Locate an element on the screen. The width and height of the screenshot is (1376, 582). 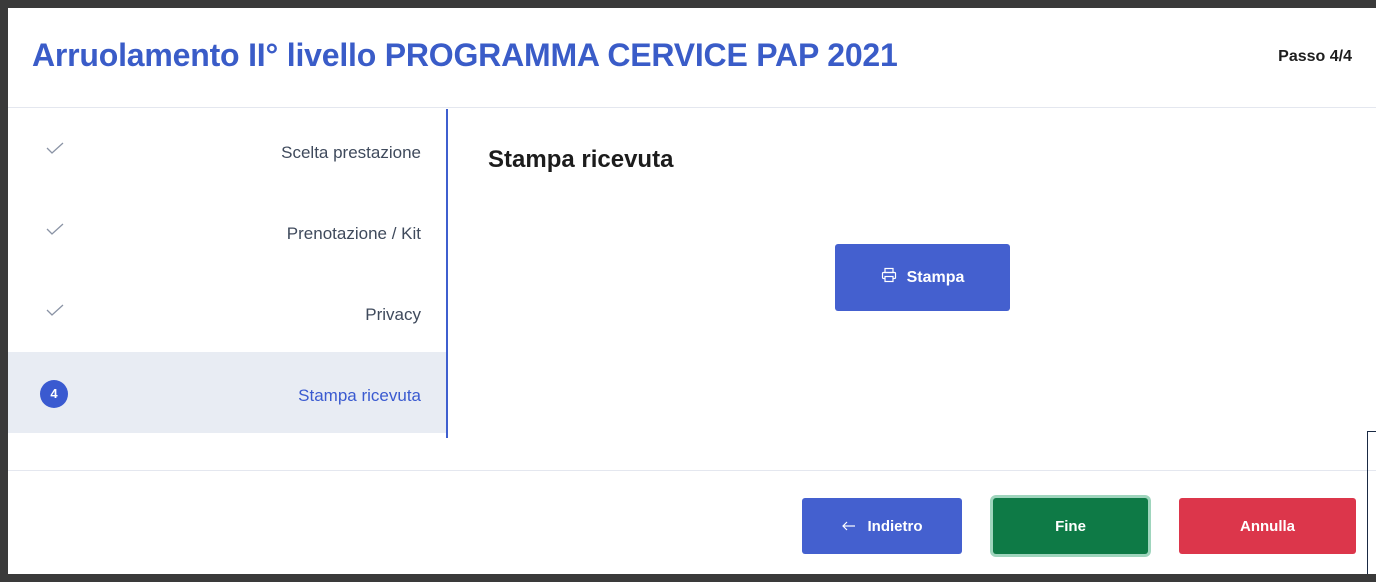
step-counter: Passo 4/4 is located at coordinates (1315, 56).